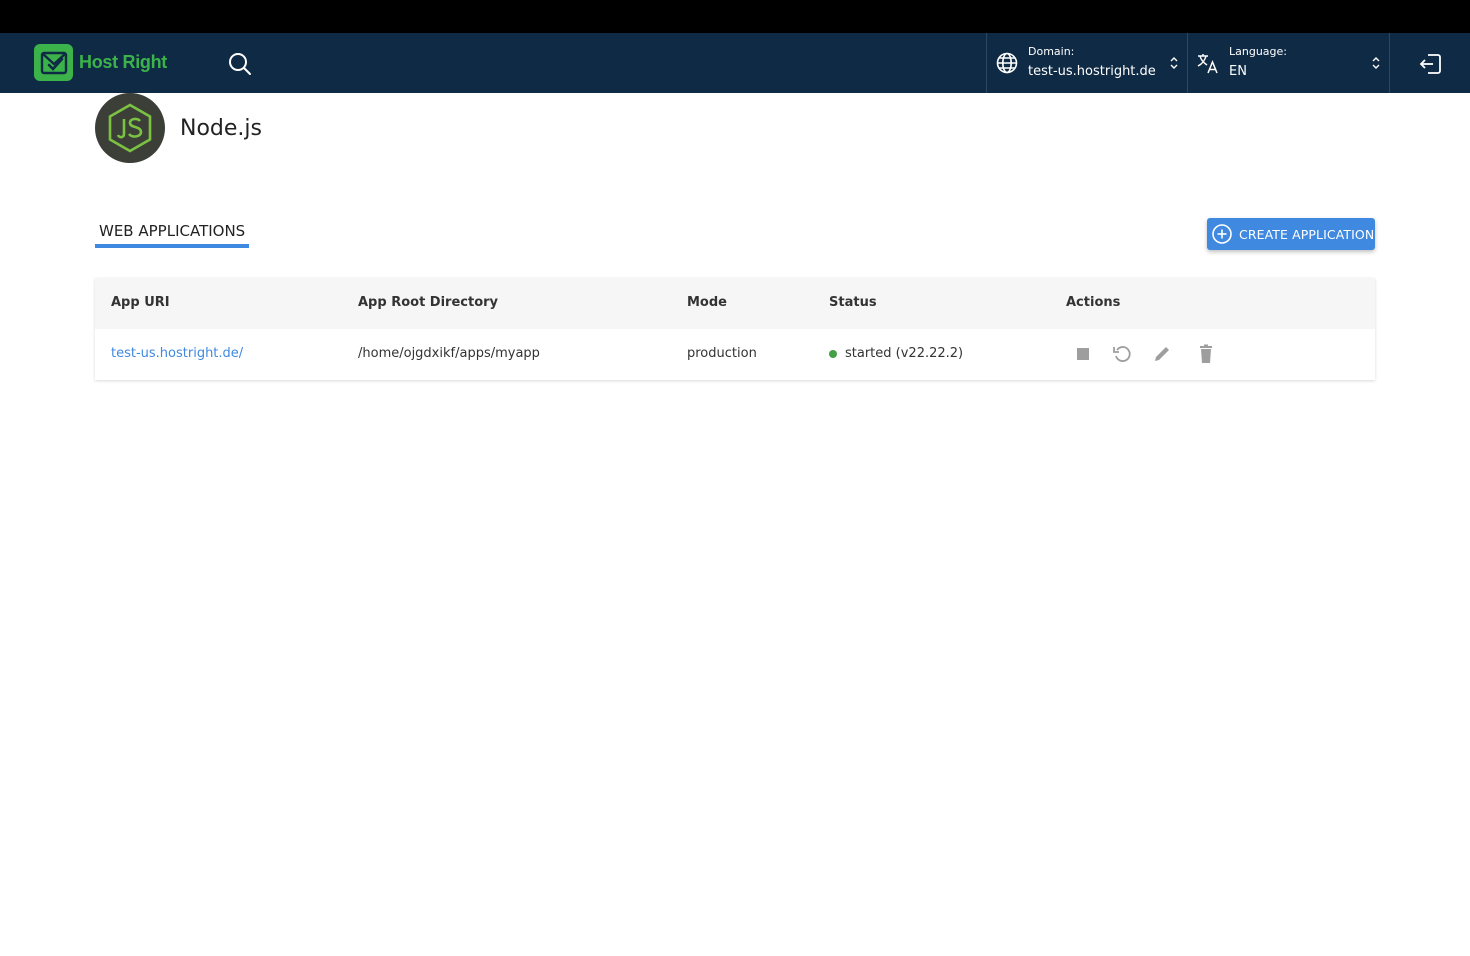 The width and height of the screenshot is (1470, 956). I want to click on status-indicator-dot, so click(833, 353).